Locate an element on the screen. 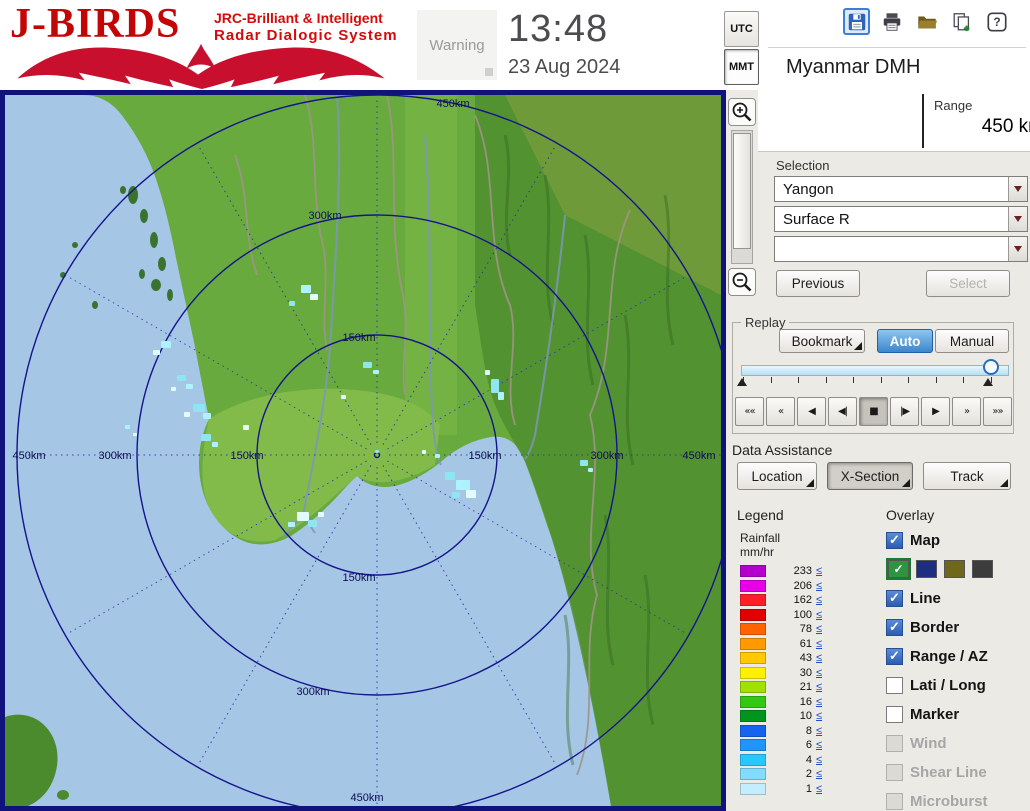  slider-tick is located at coordinates (853, 380).